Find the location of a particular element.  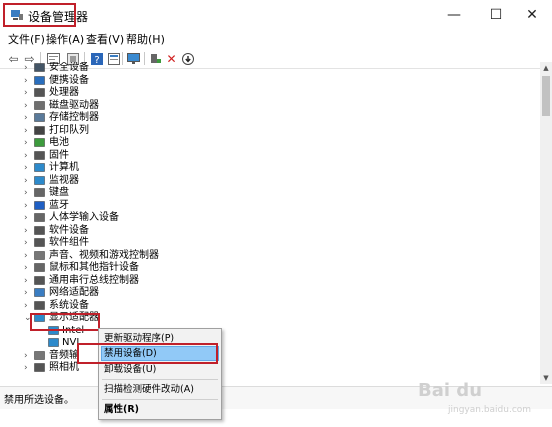

tree-row-label: 通用串行总线控制器 is located at coordinates (94, 280).